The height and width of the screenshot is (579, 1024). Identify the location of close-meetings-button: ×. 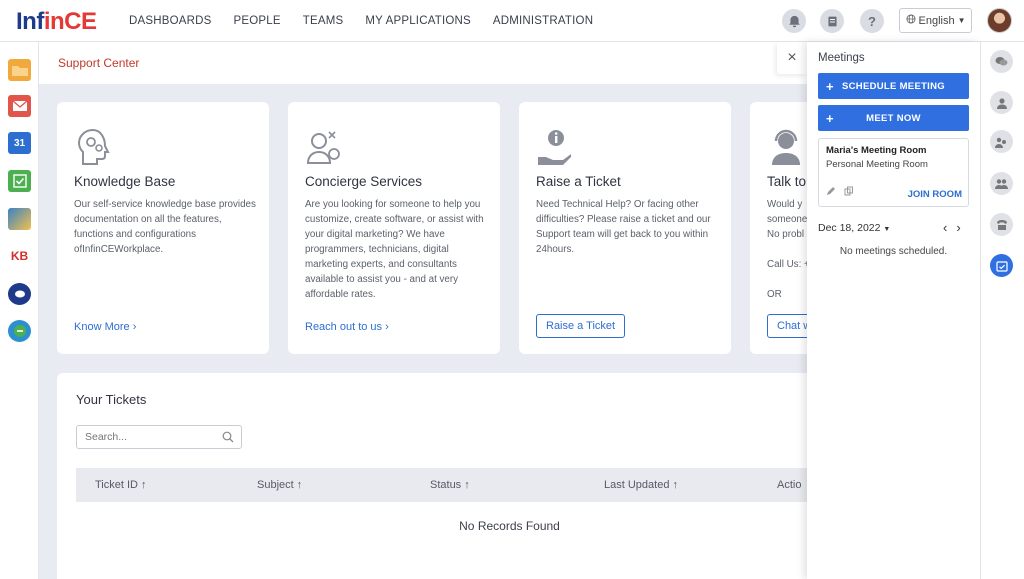
(792, 58).